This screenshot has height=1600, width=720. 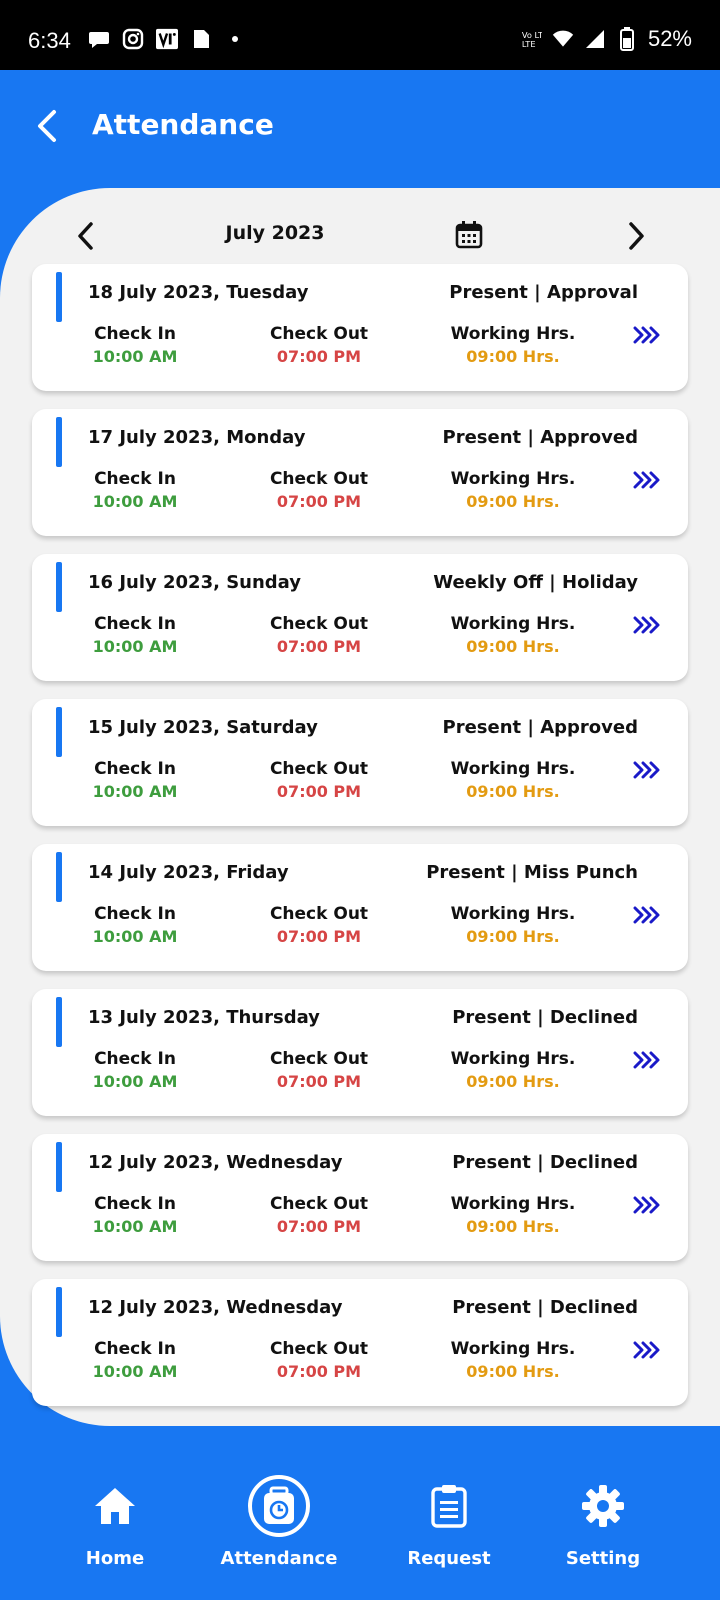 I want to click on month-label: July 2023, so click(x=275, y=233).